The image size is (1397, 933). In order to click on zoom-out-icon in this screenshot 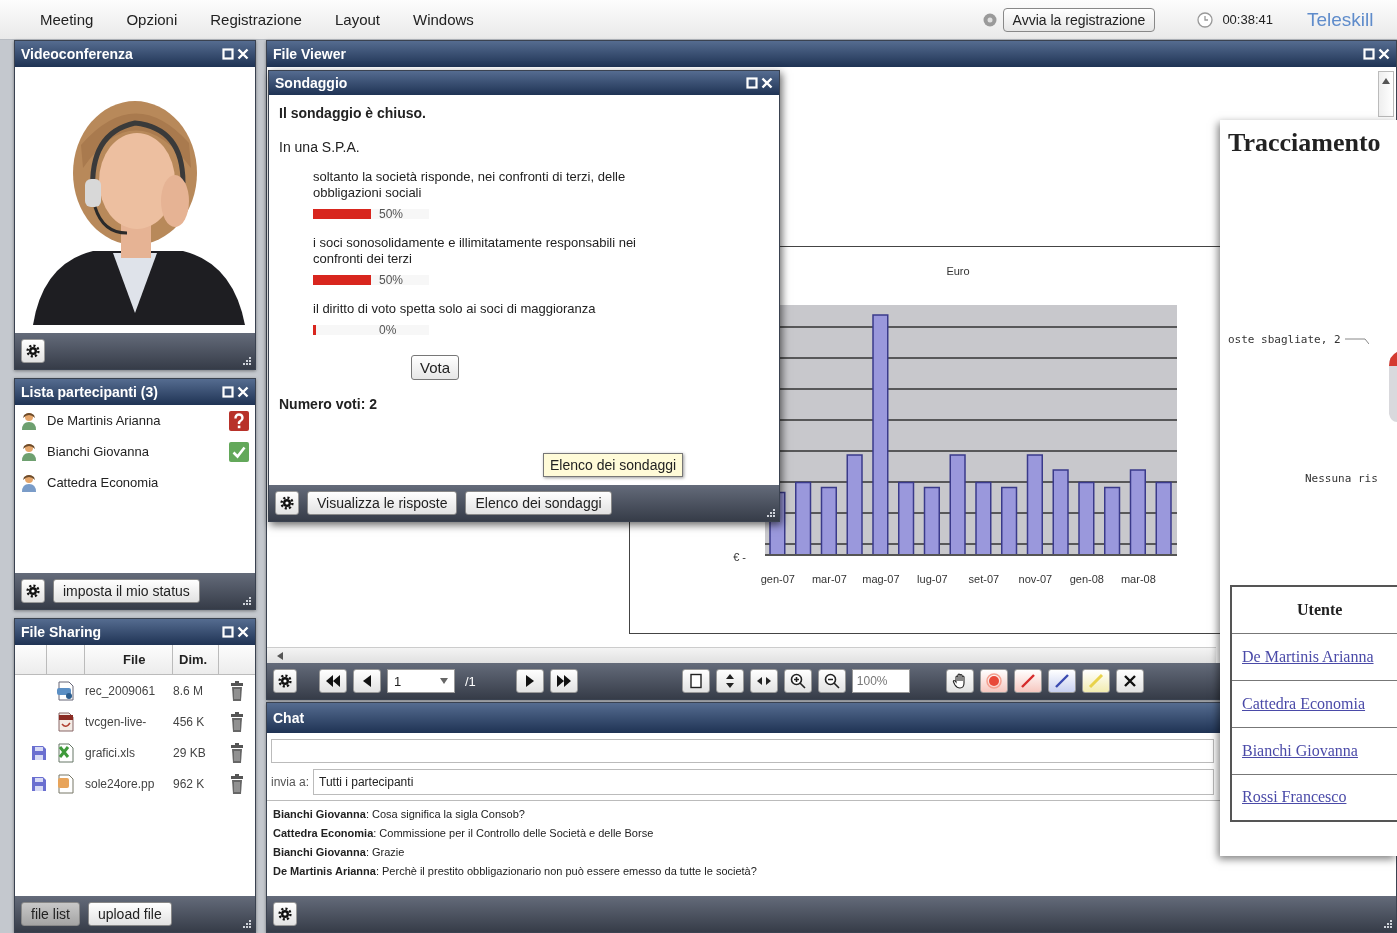, I will do `click(831, 681)`.